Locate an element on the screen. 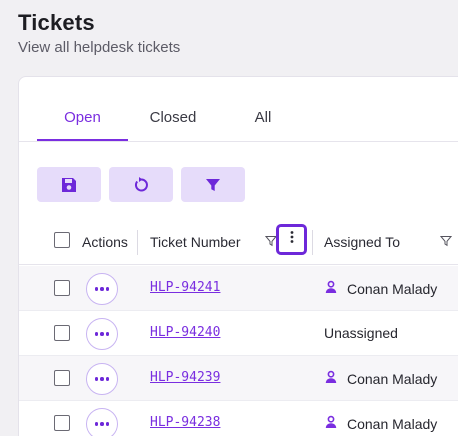 The height and width of the screenshot is (436, 458). filter-button is located at coordinates (213, 184).